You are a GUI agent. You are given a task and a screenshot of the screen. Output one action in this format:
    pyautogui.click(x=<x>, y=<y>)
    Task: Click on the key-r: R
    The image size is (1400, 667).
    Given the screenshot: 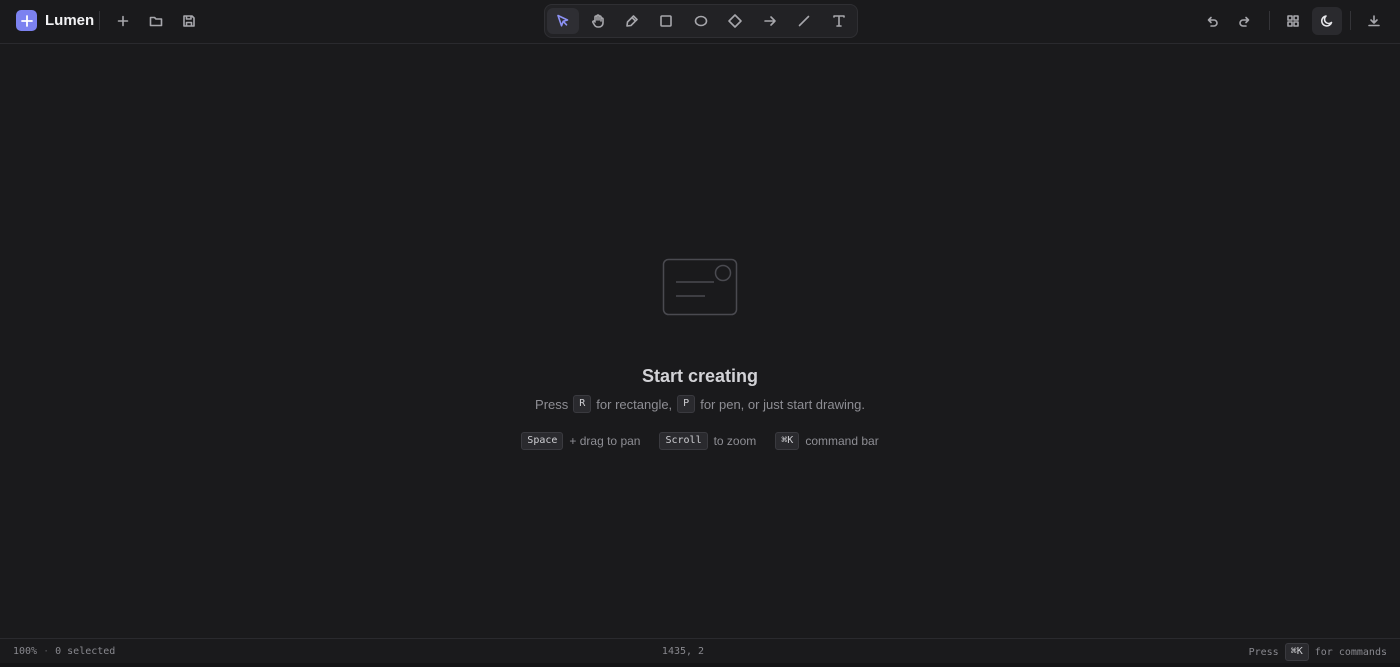 What is the action you would take?
    pyautogui.click(x=582, y=404)
    